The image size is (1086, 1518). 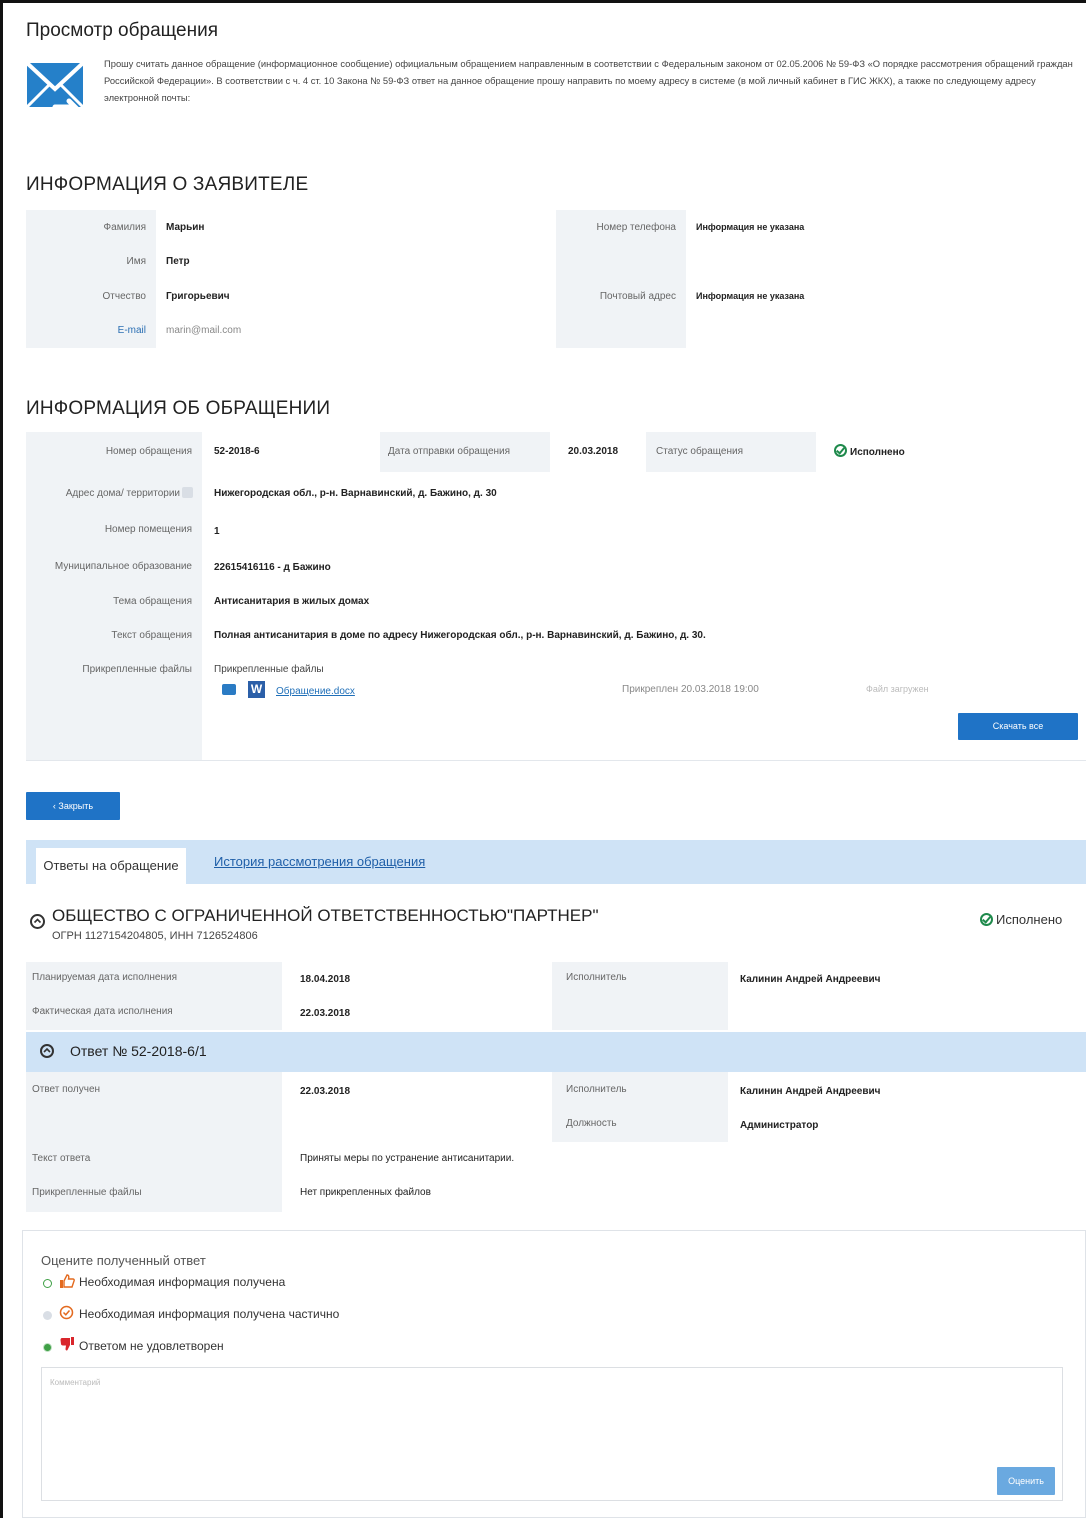 I want to click on patronymic-value: Григорьевич, so click(x=198, y=296).